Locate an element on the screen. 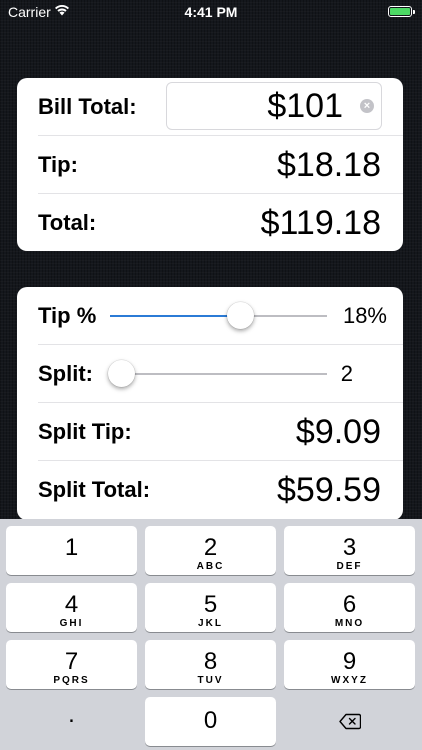 The height and width of the screenshot is (750, 422). key-2-letters: ABC is located at coordinates (210, 566).